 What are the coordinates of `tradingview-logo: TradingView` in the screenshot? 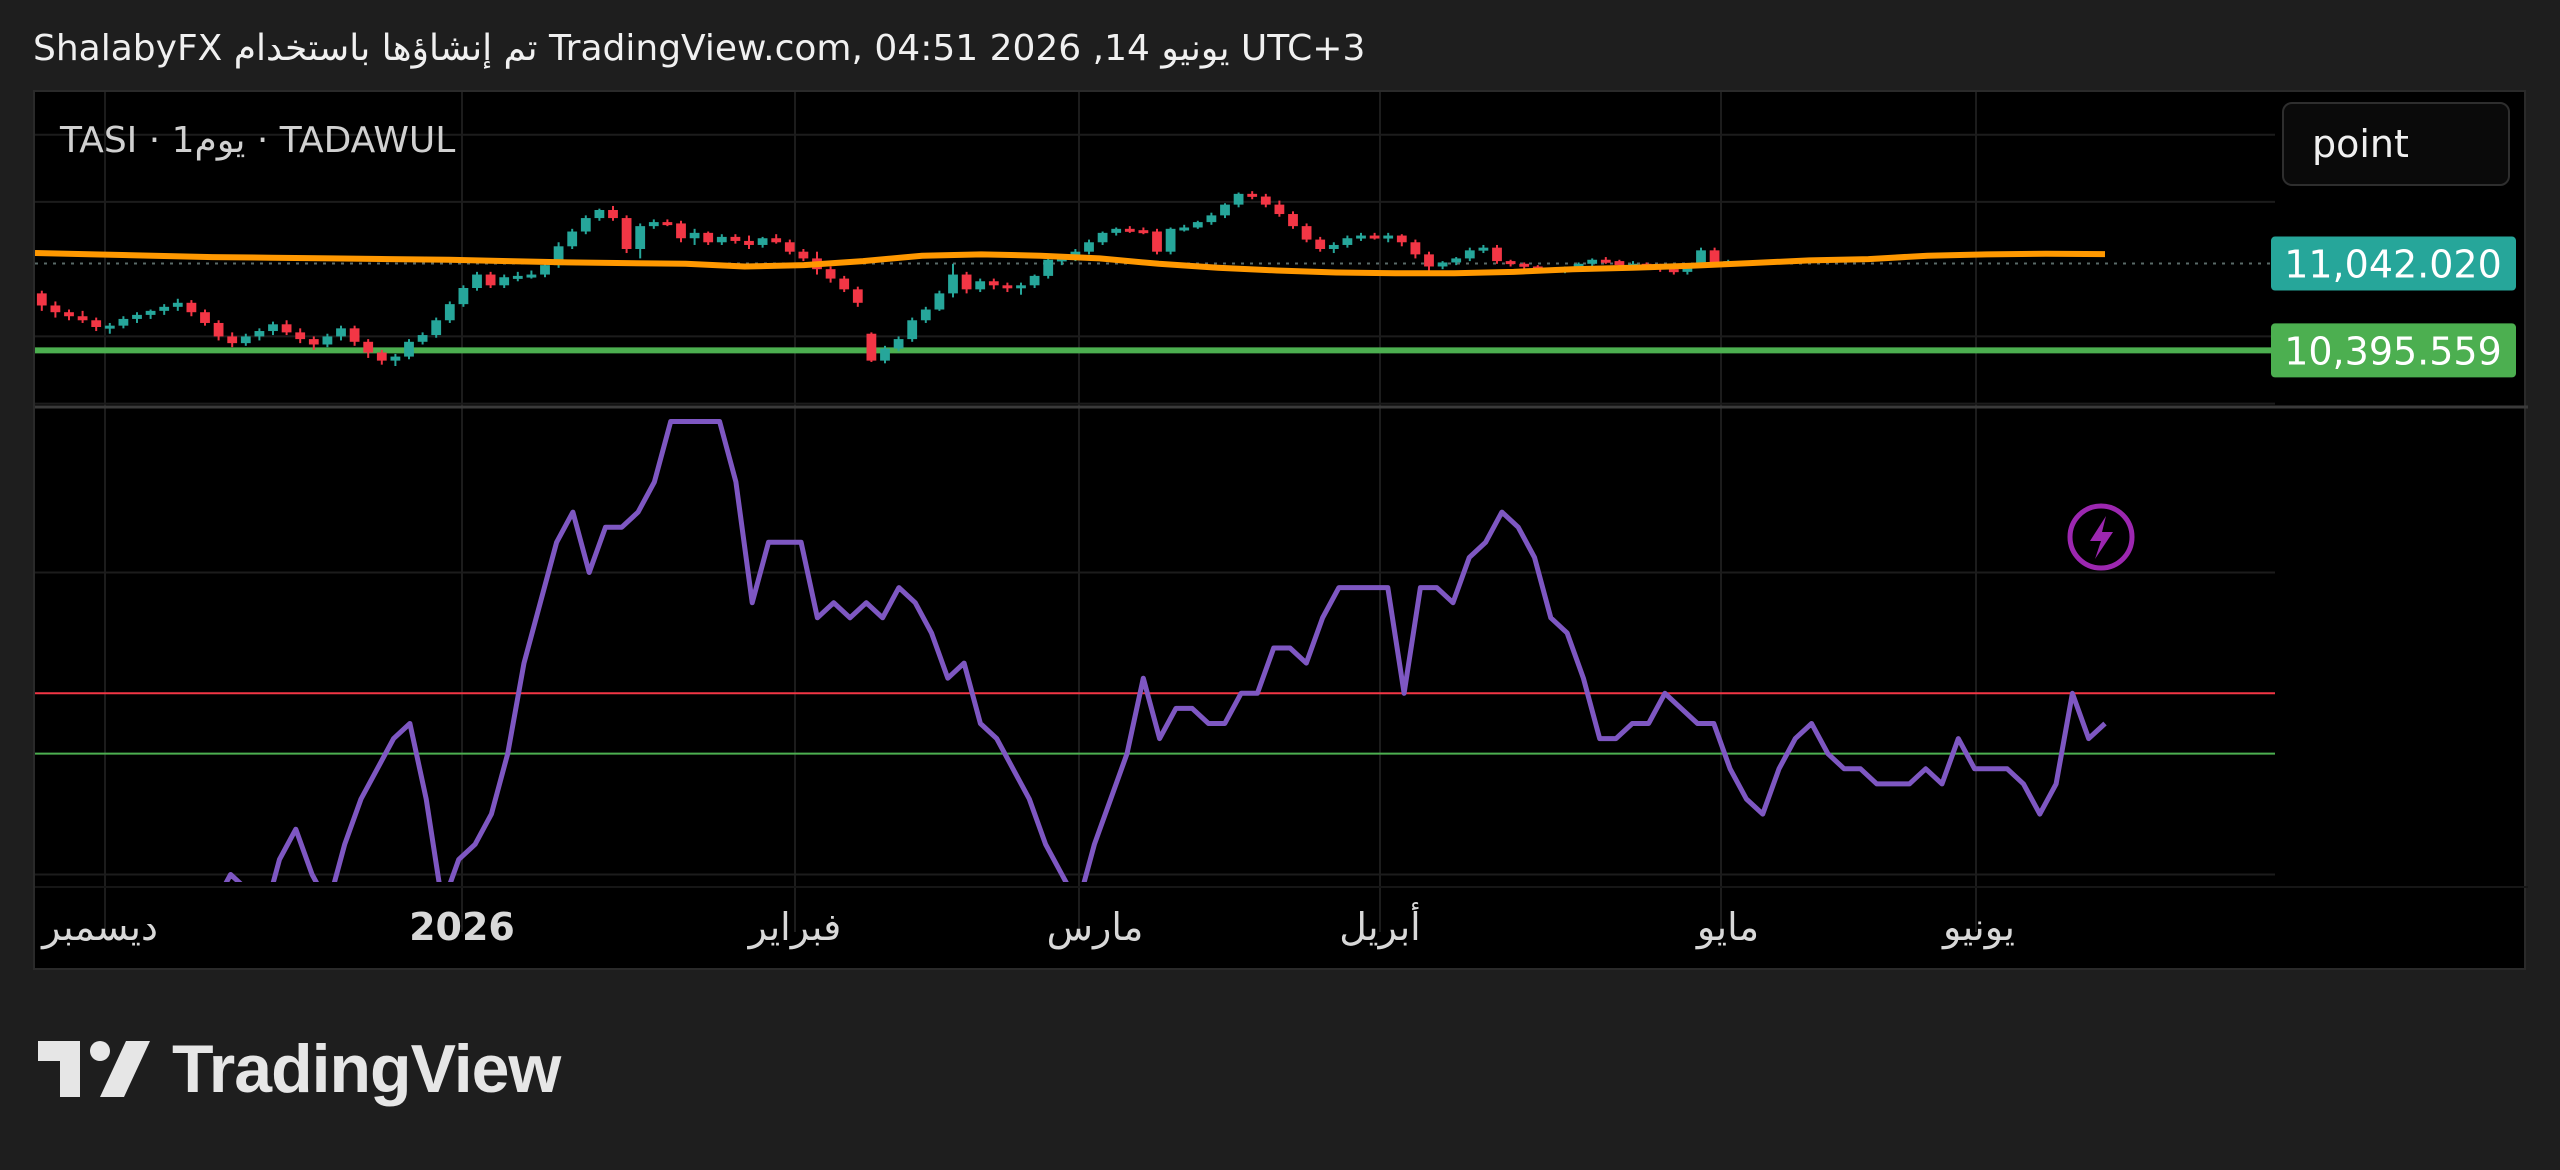 It's located at (299, 1069).